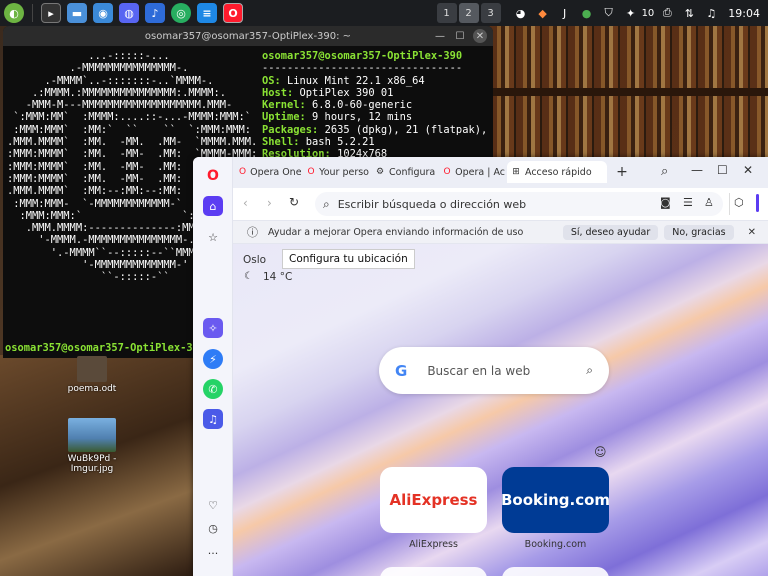 The image size is (768, 576). Describe the element at coordinates (752, 232) in the screenshot. I see `infobar-close-icon: ✕` at that location.